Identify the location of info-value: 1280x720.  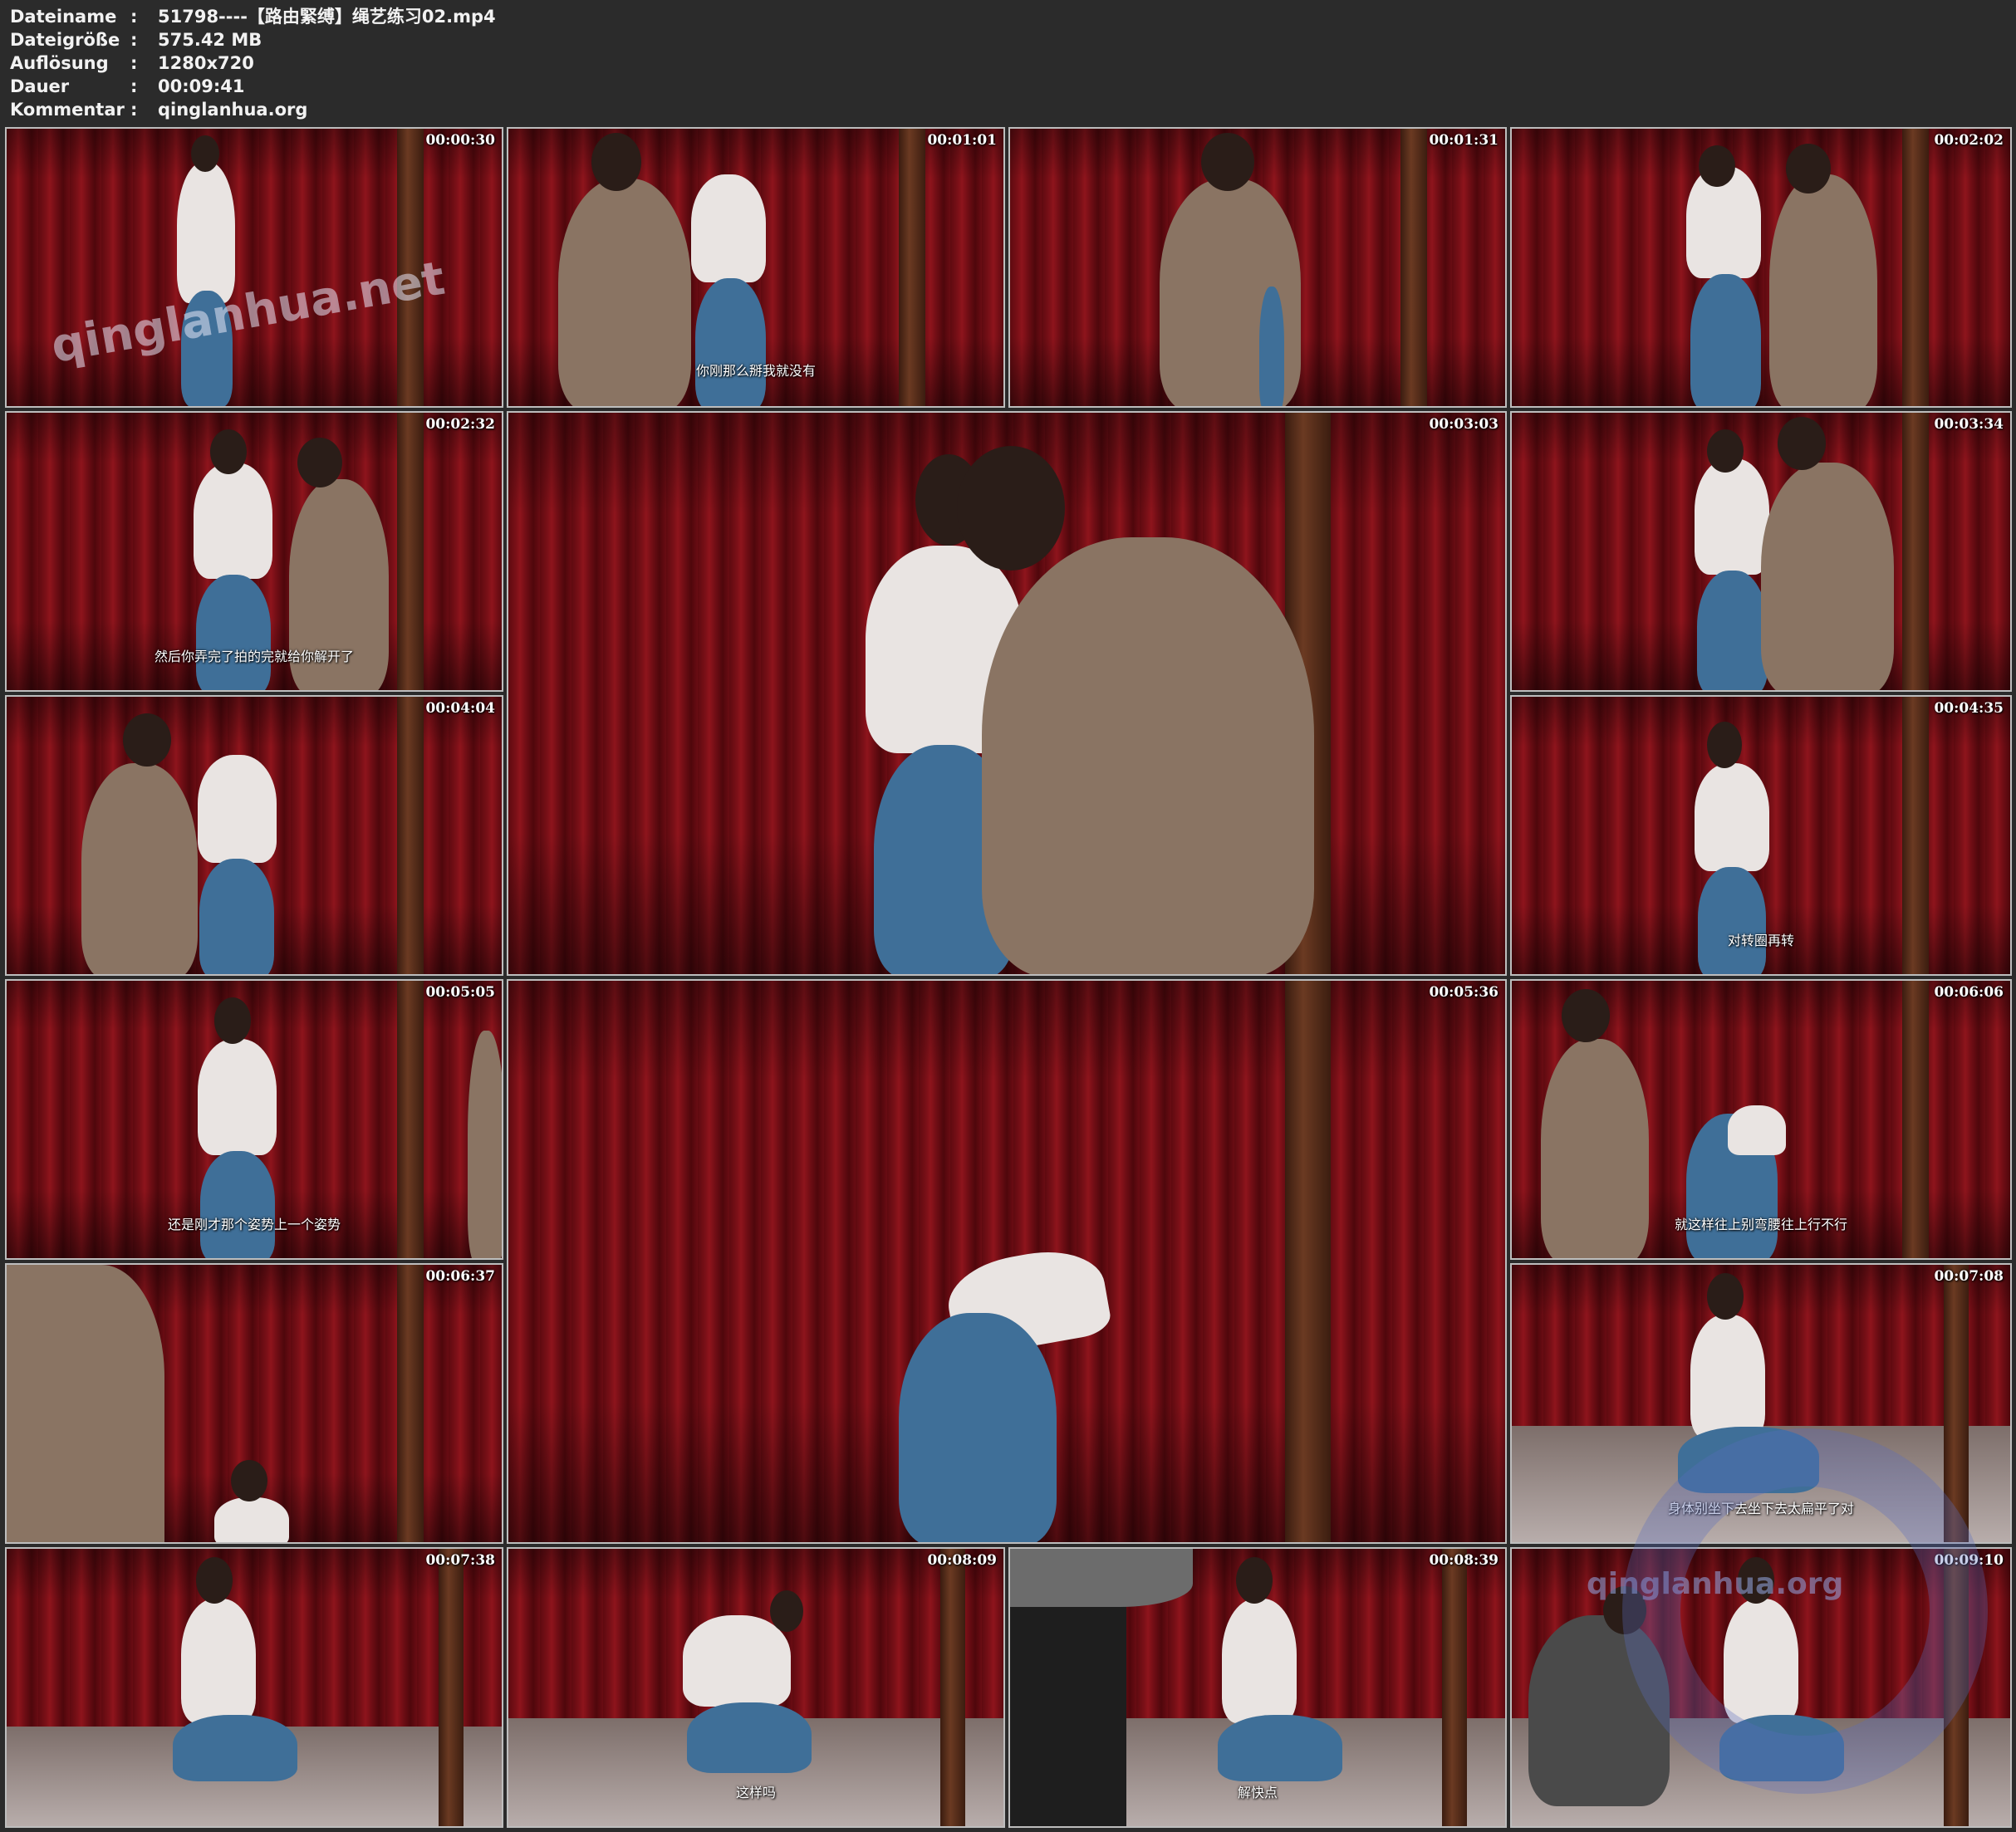
(206, 63).